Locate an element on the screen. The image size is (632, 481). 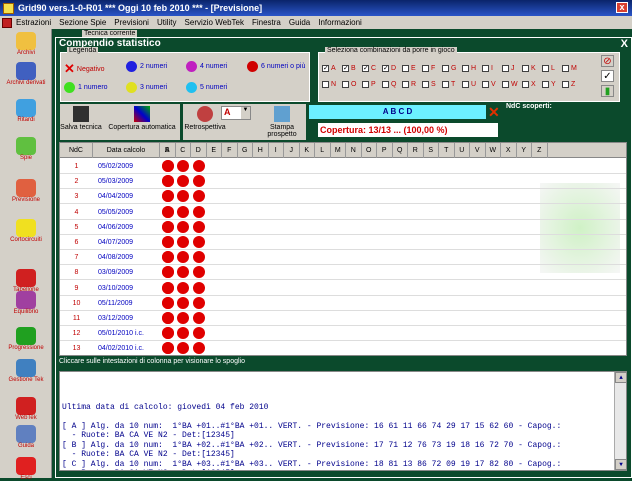
grid-header-cell: I is located at coordinates (276, 150).